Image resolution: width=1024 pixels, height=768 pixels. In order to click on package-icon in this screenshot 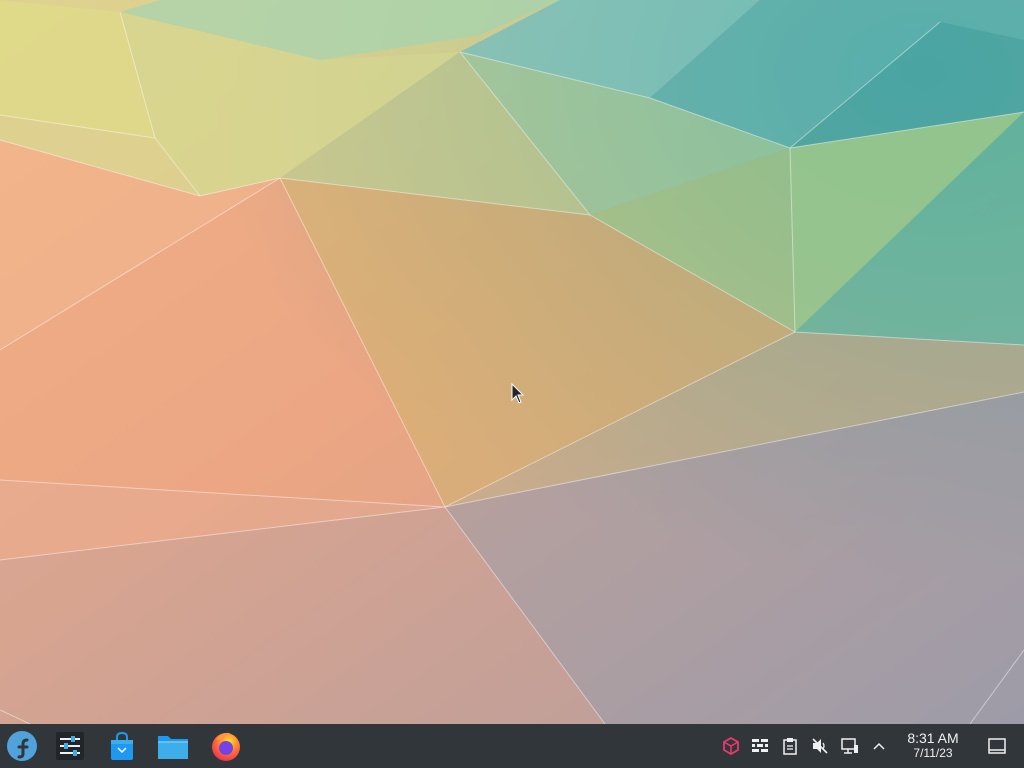, I will do `click(731, 746)`.